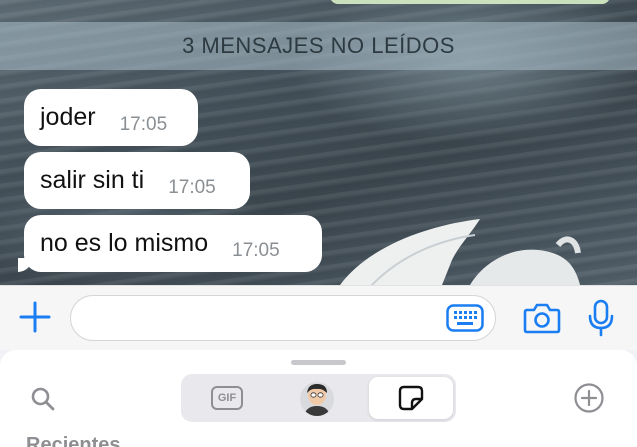 The height and width of the screenshot is (447, 637). Describe the element at coordinates (92, 180) in the screenshot. I see `message-text: salir sin ti` at that location.